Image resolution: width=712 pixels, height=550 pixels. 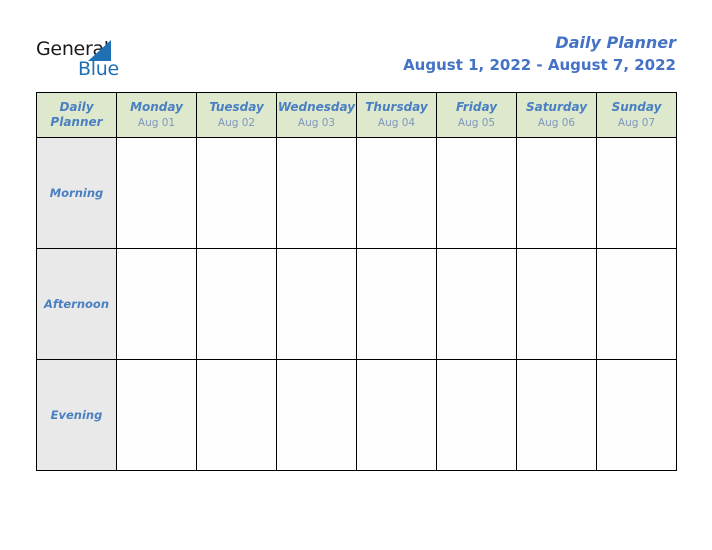 What do you see at coordinates (556, 304) in the screenshot?
I see `slot-afternoon-saturday` at bounding box center [556, 304].